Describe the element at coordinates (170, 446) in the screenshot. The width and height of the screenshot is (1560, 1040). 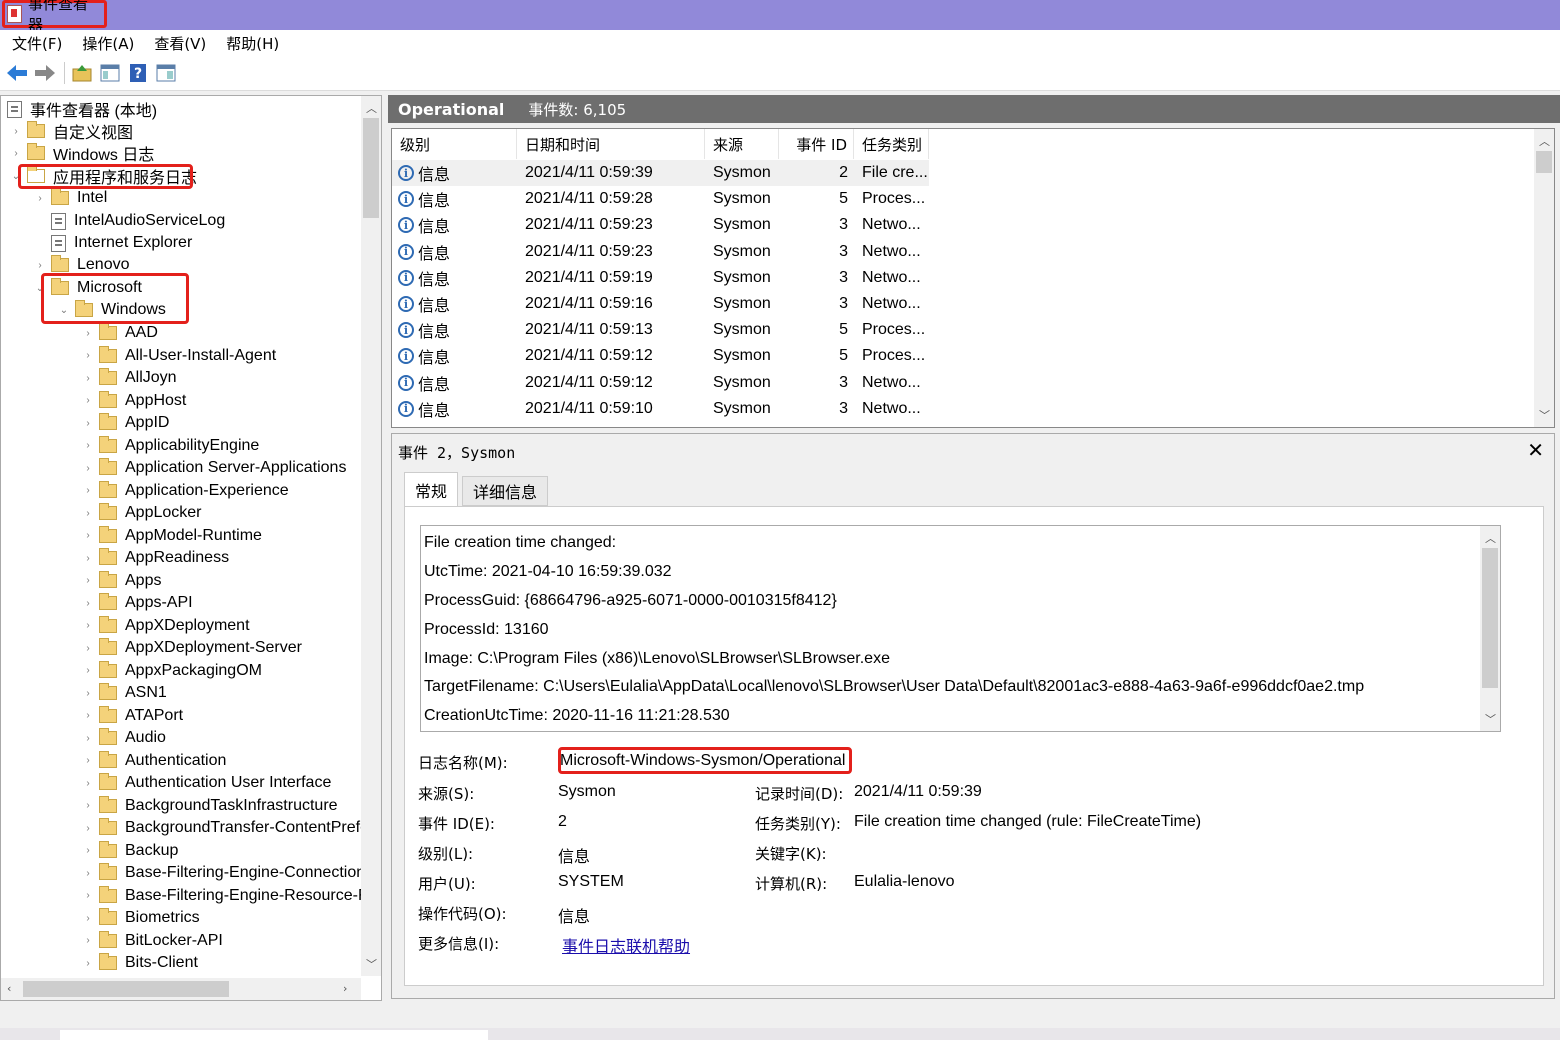
I see `tree-item-child: › ApplicabilityEngine` at that location.